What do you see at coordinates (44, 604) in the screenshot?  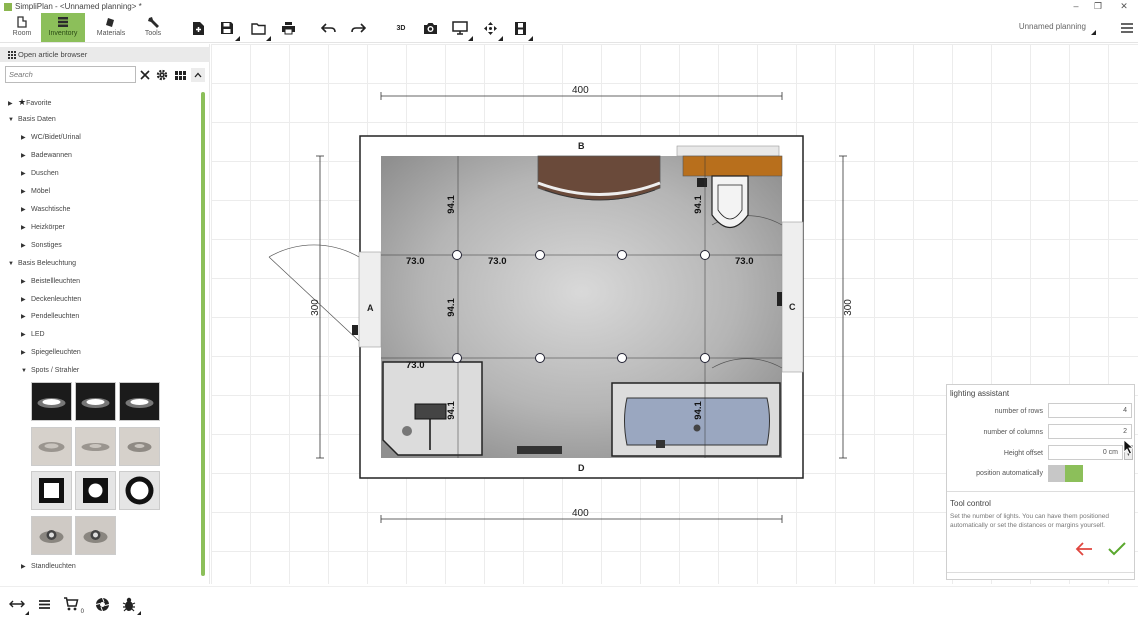 I see `list-view-button` at bounding box center [44, 604].